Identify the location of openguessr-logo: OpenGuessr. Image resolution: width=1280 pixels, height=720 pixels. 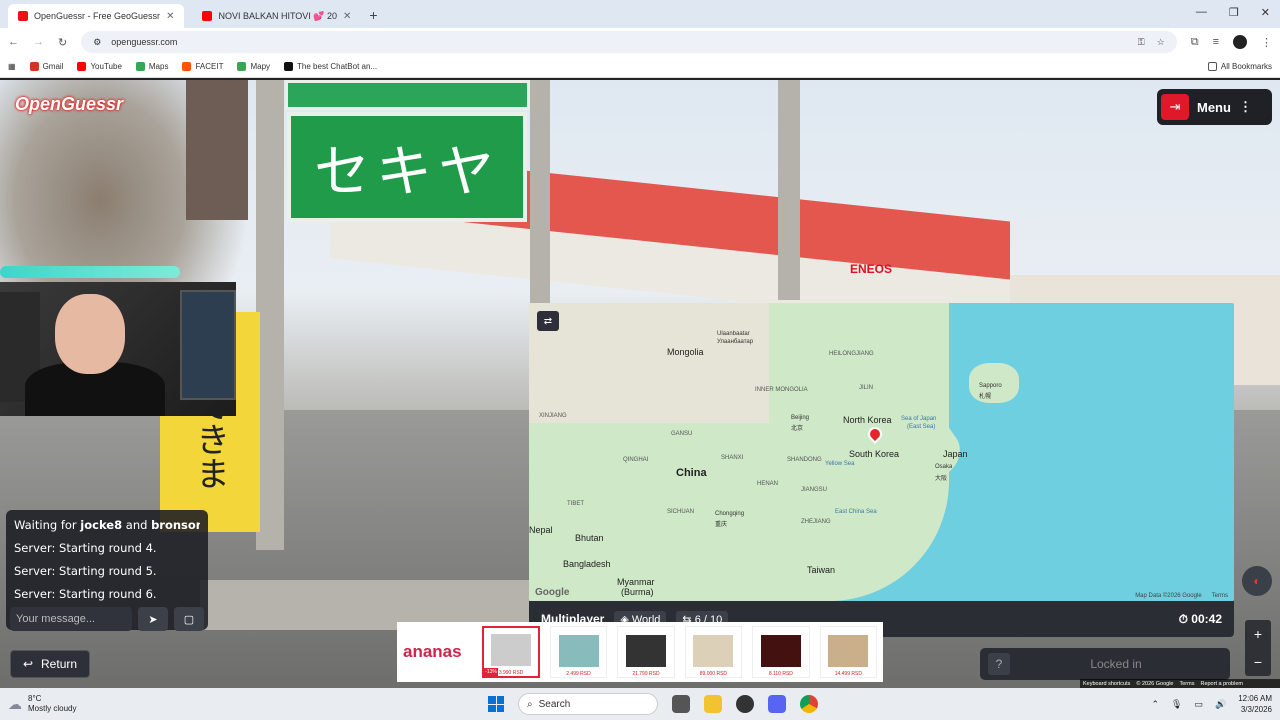
(69, 104).